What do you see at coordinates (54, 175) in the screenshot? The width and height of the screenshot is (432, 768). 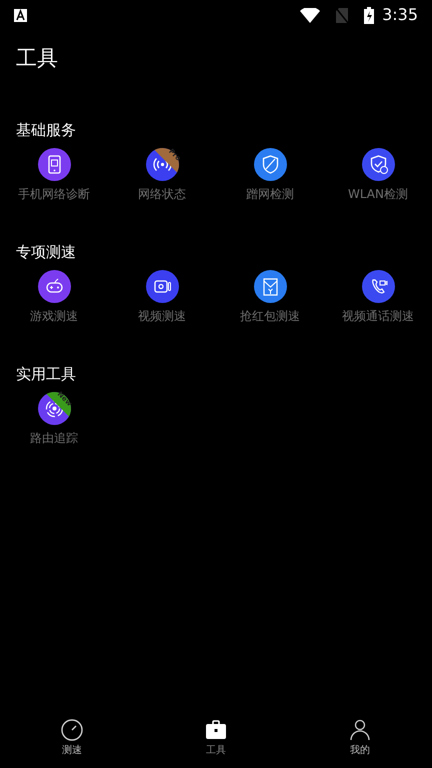 I see `tool-button: 手机网络诊断` at bounding box center [54, 175].